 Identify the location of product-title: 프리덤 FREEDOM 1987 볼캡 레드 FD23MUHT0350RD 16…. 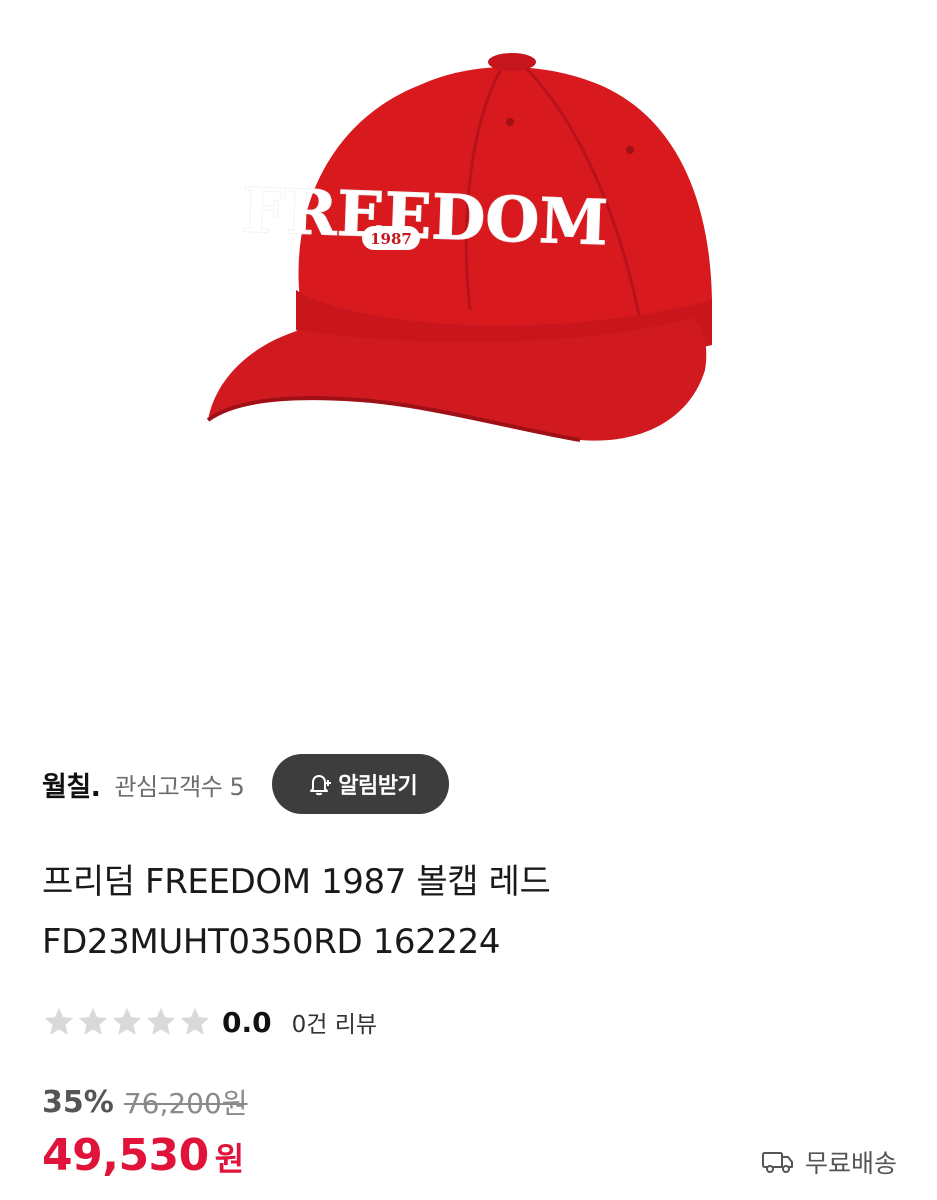
(472, 912).